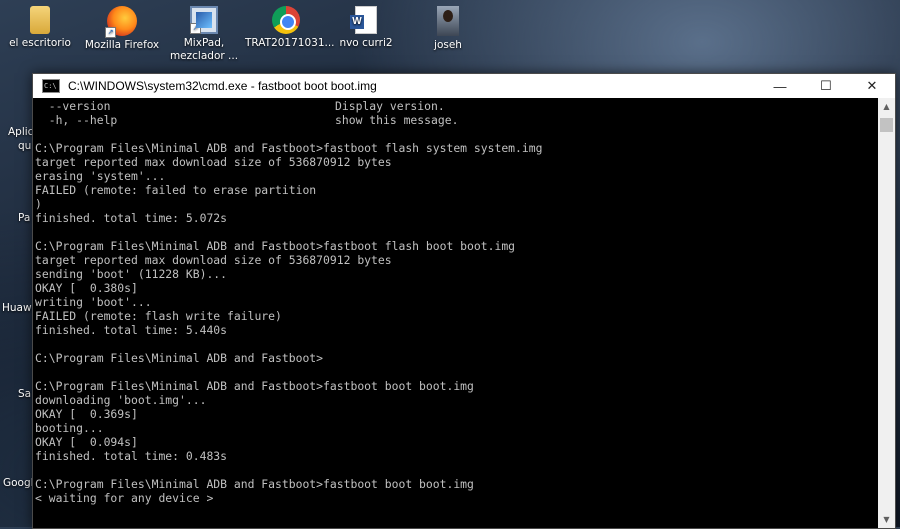 The width and height of the screenshot is (900, 529). What do you see at coordinates (24, 218) in the screenshot?
I see `edge-icon-label: Pa` at bounding box center [24, 218].